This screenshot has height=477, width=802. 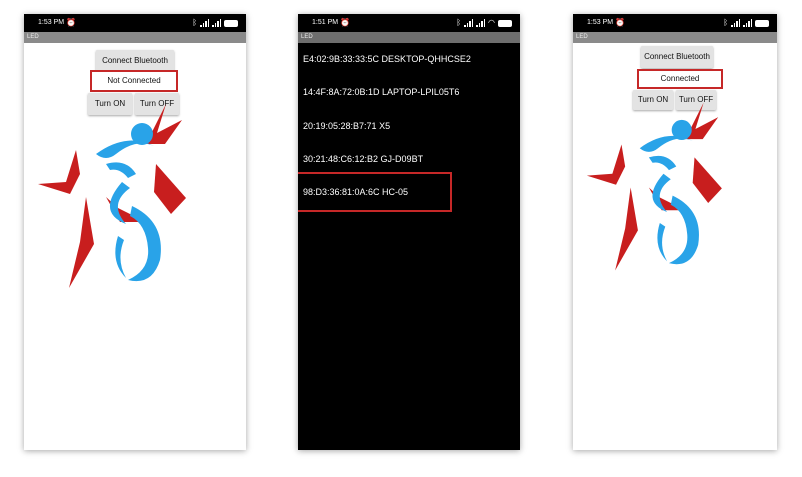 What do you see at coordinates (387, 59) in the screenshot?
I see `device-list-item: E4:02:9B:33:33:5C DESKTOP-QHHCSE2` at bounding box center [387, 59].